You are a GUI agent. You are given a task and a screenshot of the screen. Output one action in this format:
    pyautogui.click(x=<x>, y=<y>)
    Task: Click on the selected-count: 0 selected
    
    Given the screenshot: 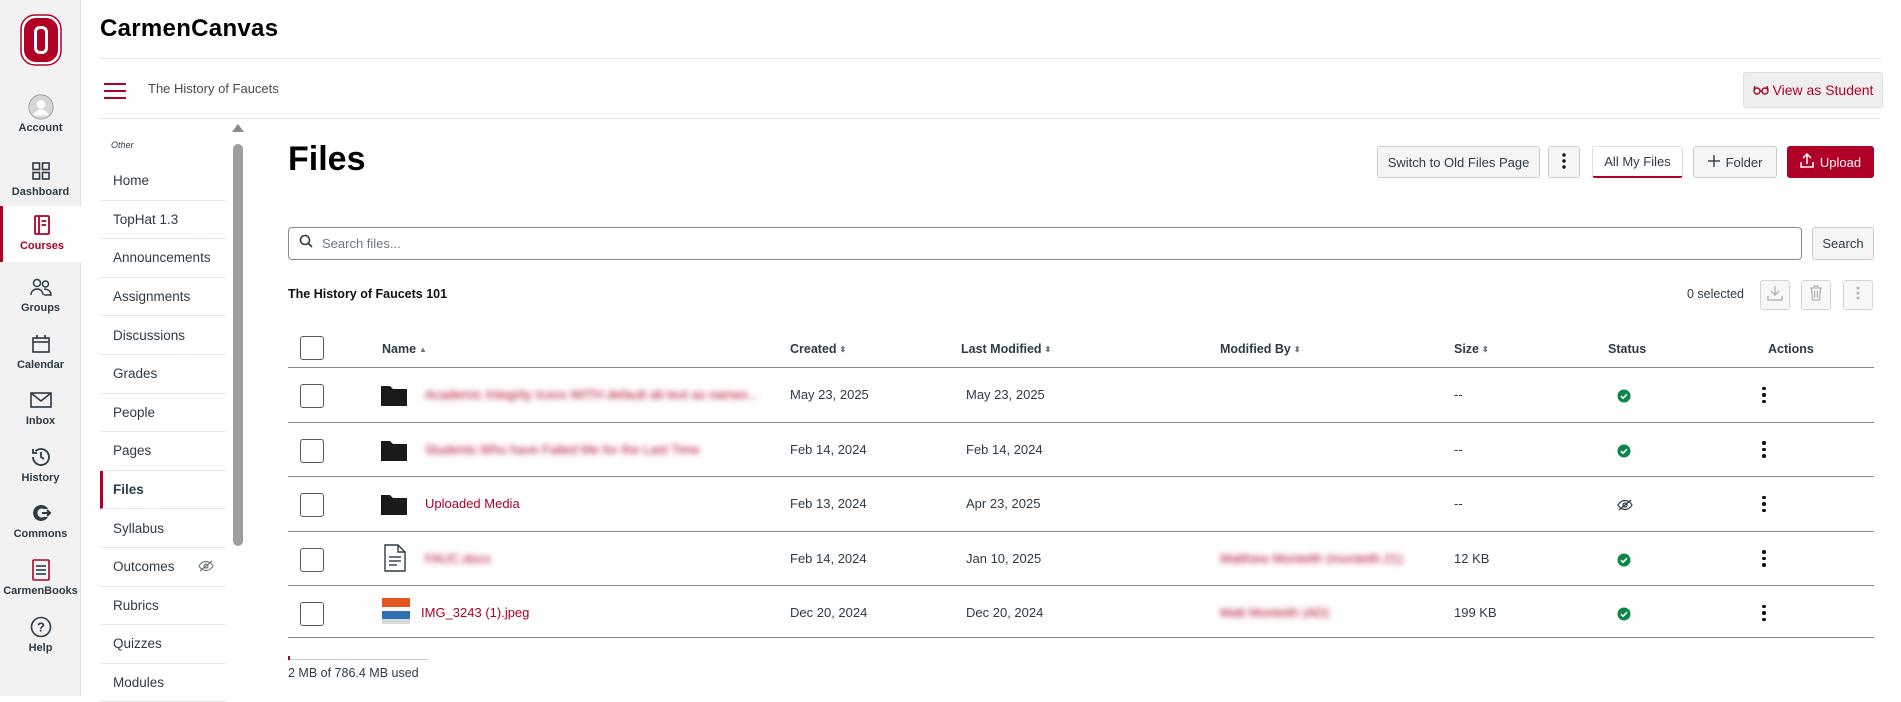 What is the action you would take?
    pyautogui.click(x=1715, y=294)
    